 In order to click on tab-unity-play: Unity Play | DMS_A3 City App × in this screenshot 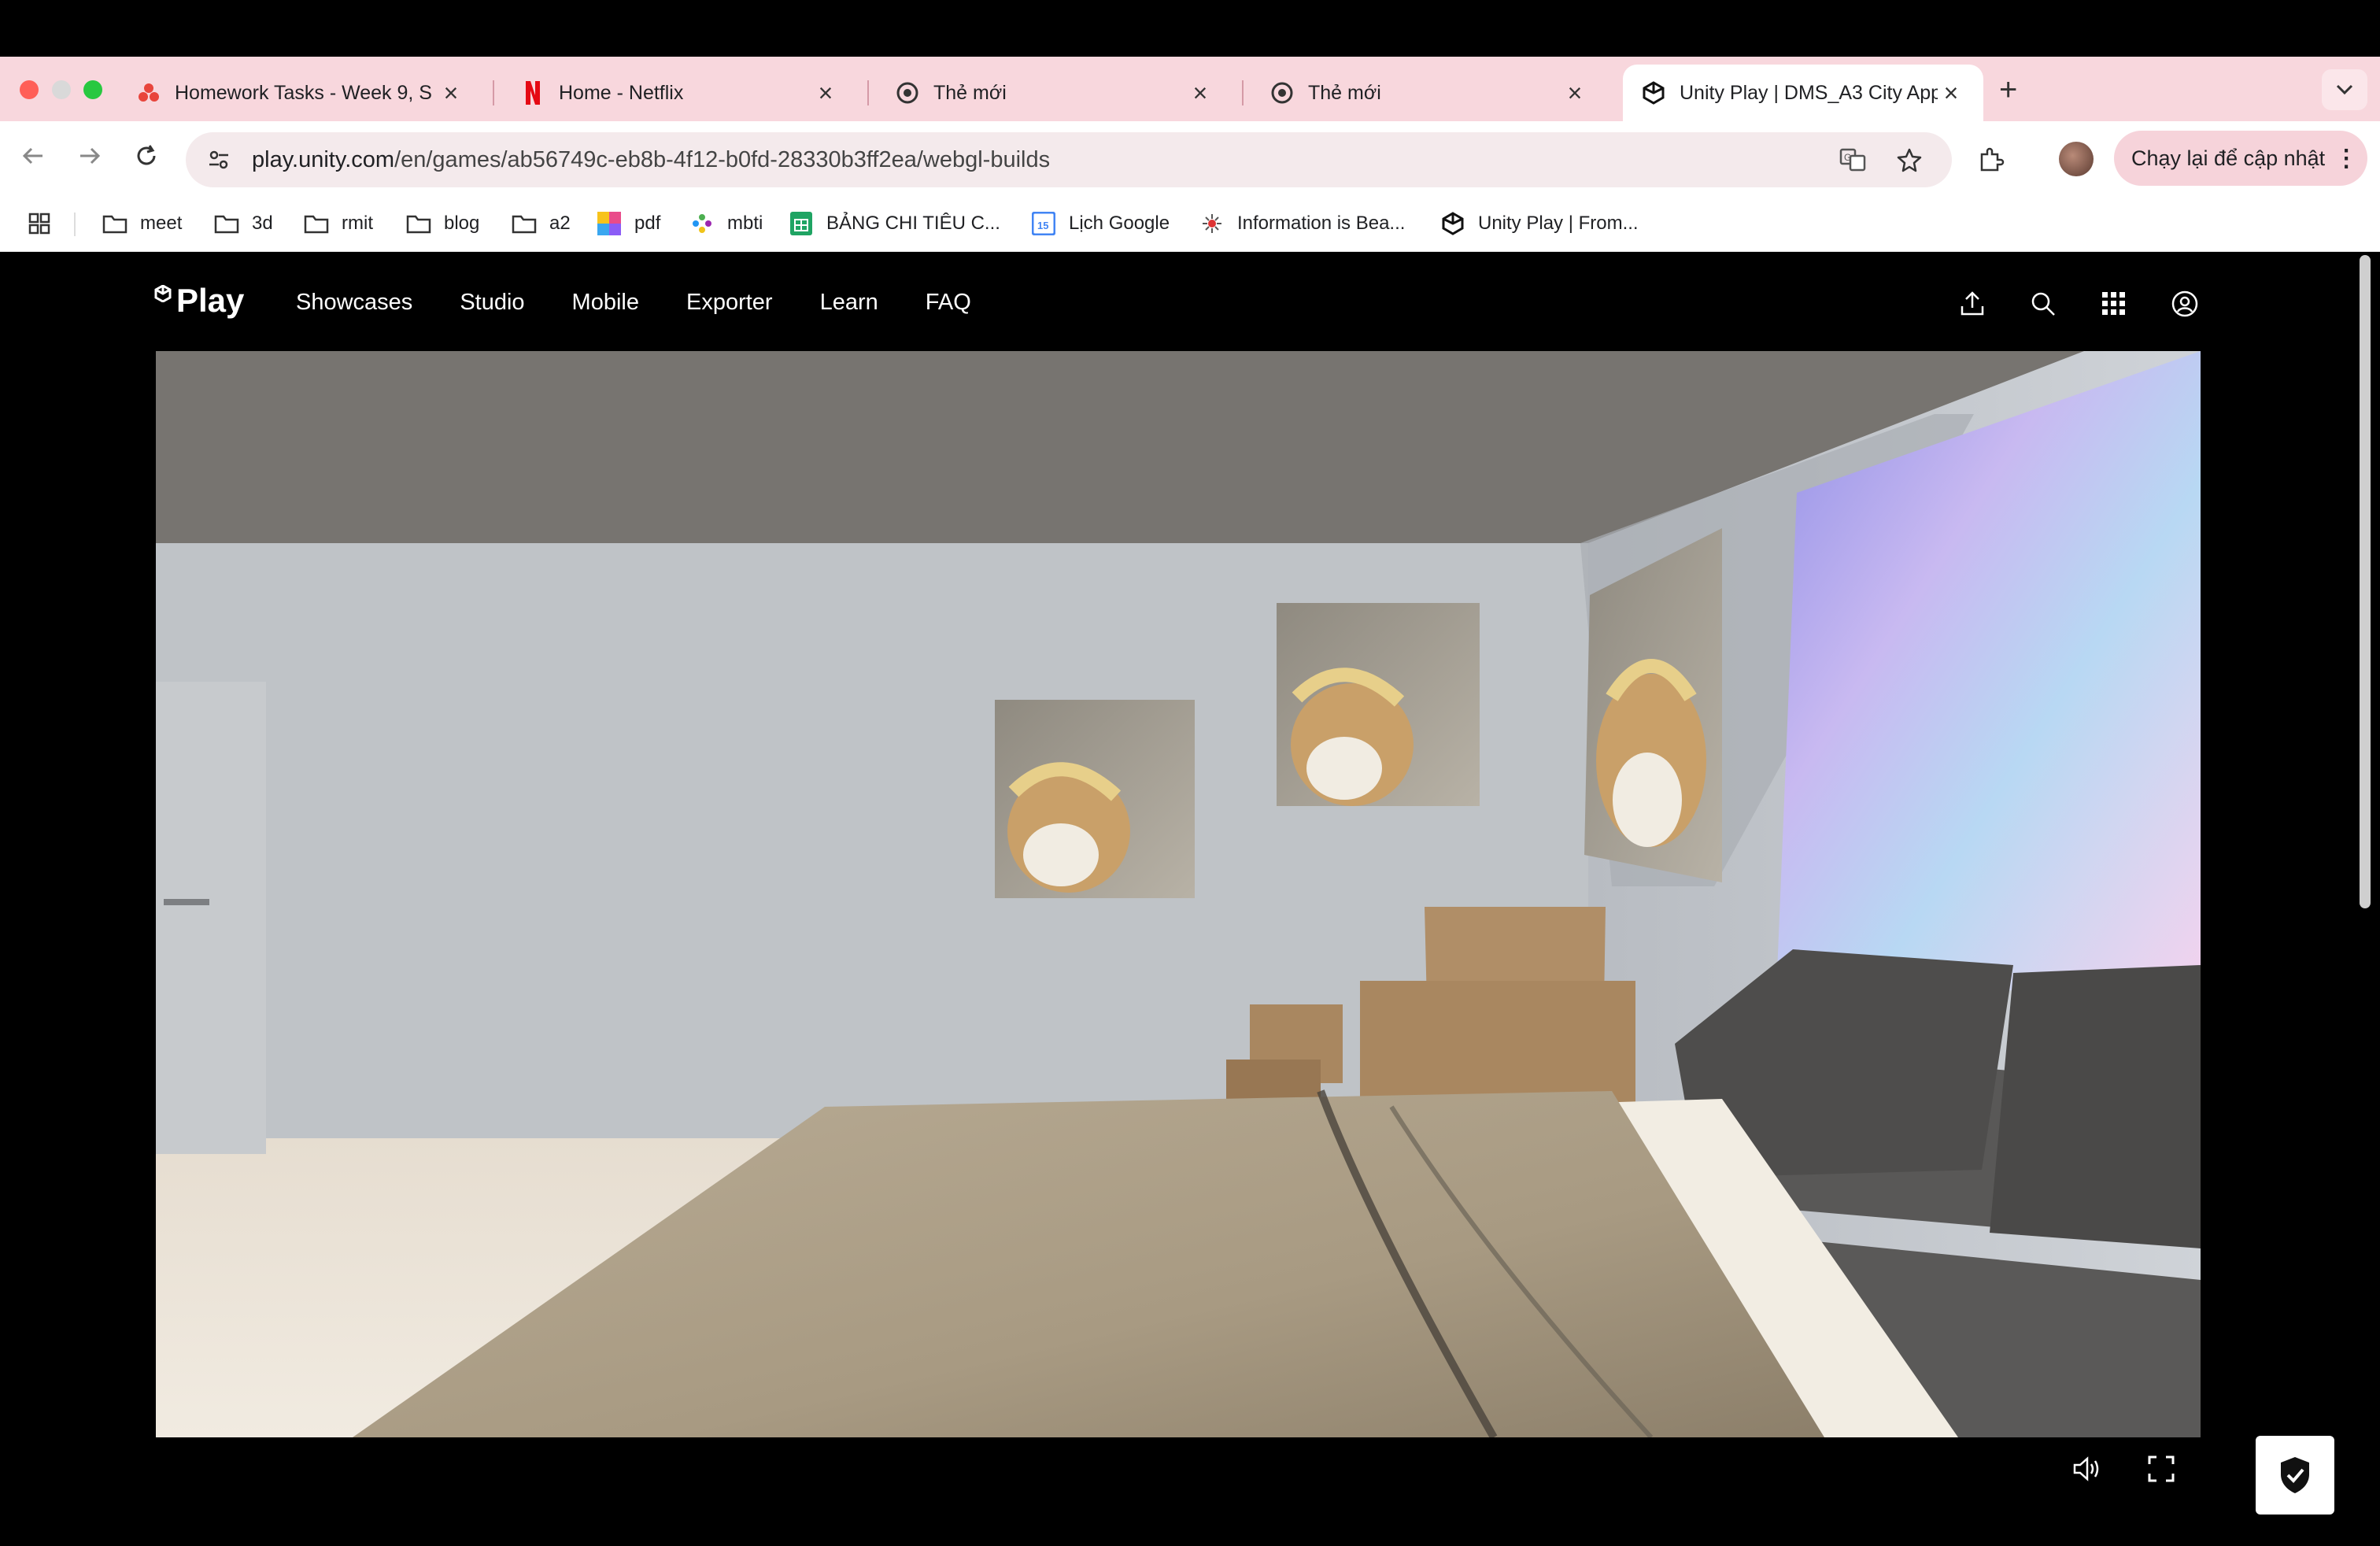, I will do `click(1803, 93)`.